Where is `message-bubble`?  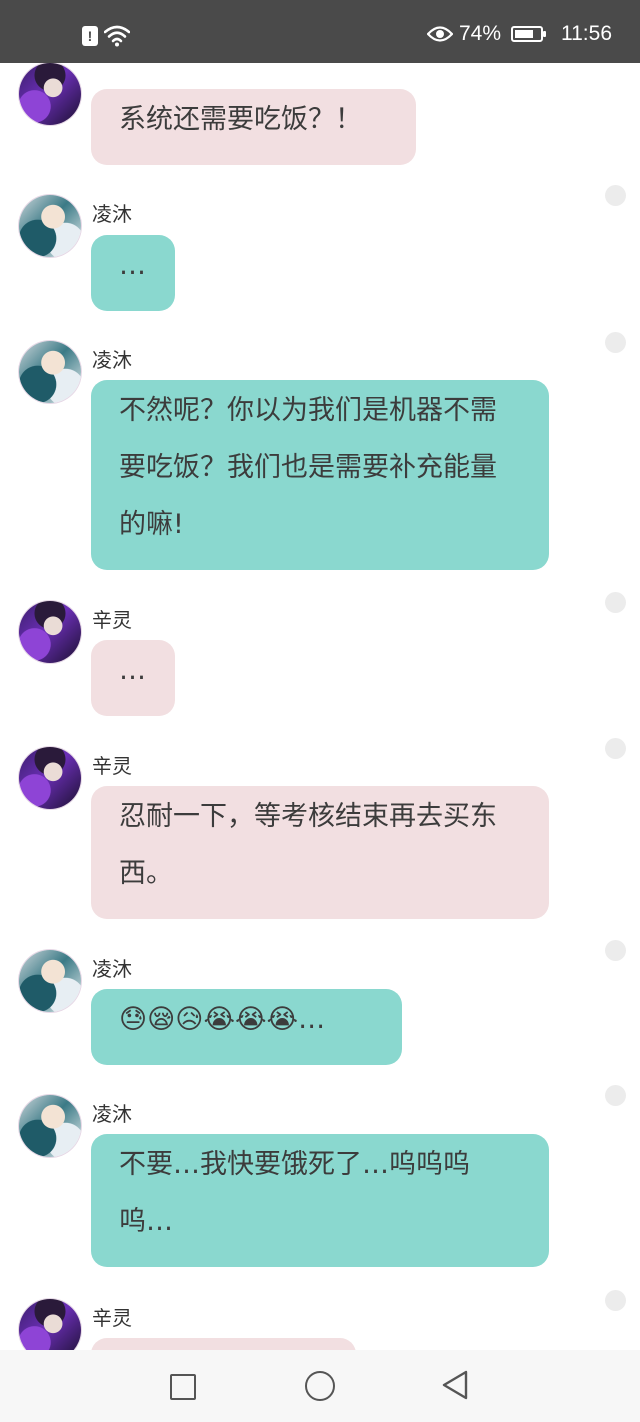 message-bubble is located at coordinates (223, 1344).